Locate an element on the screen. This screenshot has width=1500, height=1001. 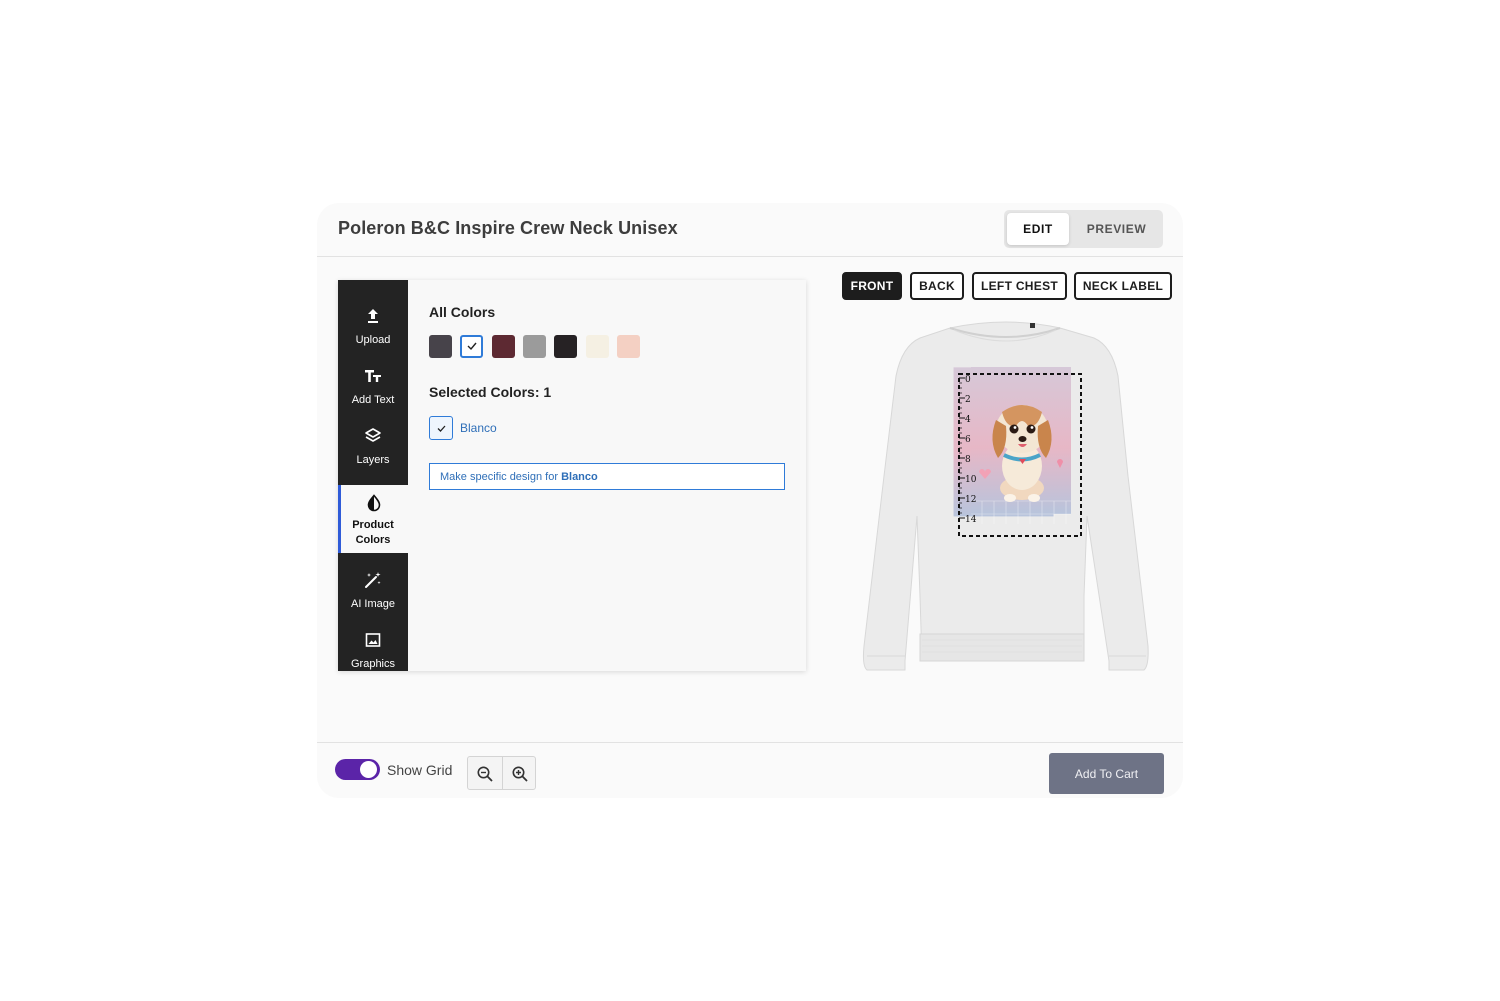
design-button-prefix: Make specific design for is located at coordinates (499, 477).